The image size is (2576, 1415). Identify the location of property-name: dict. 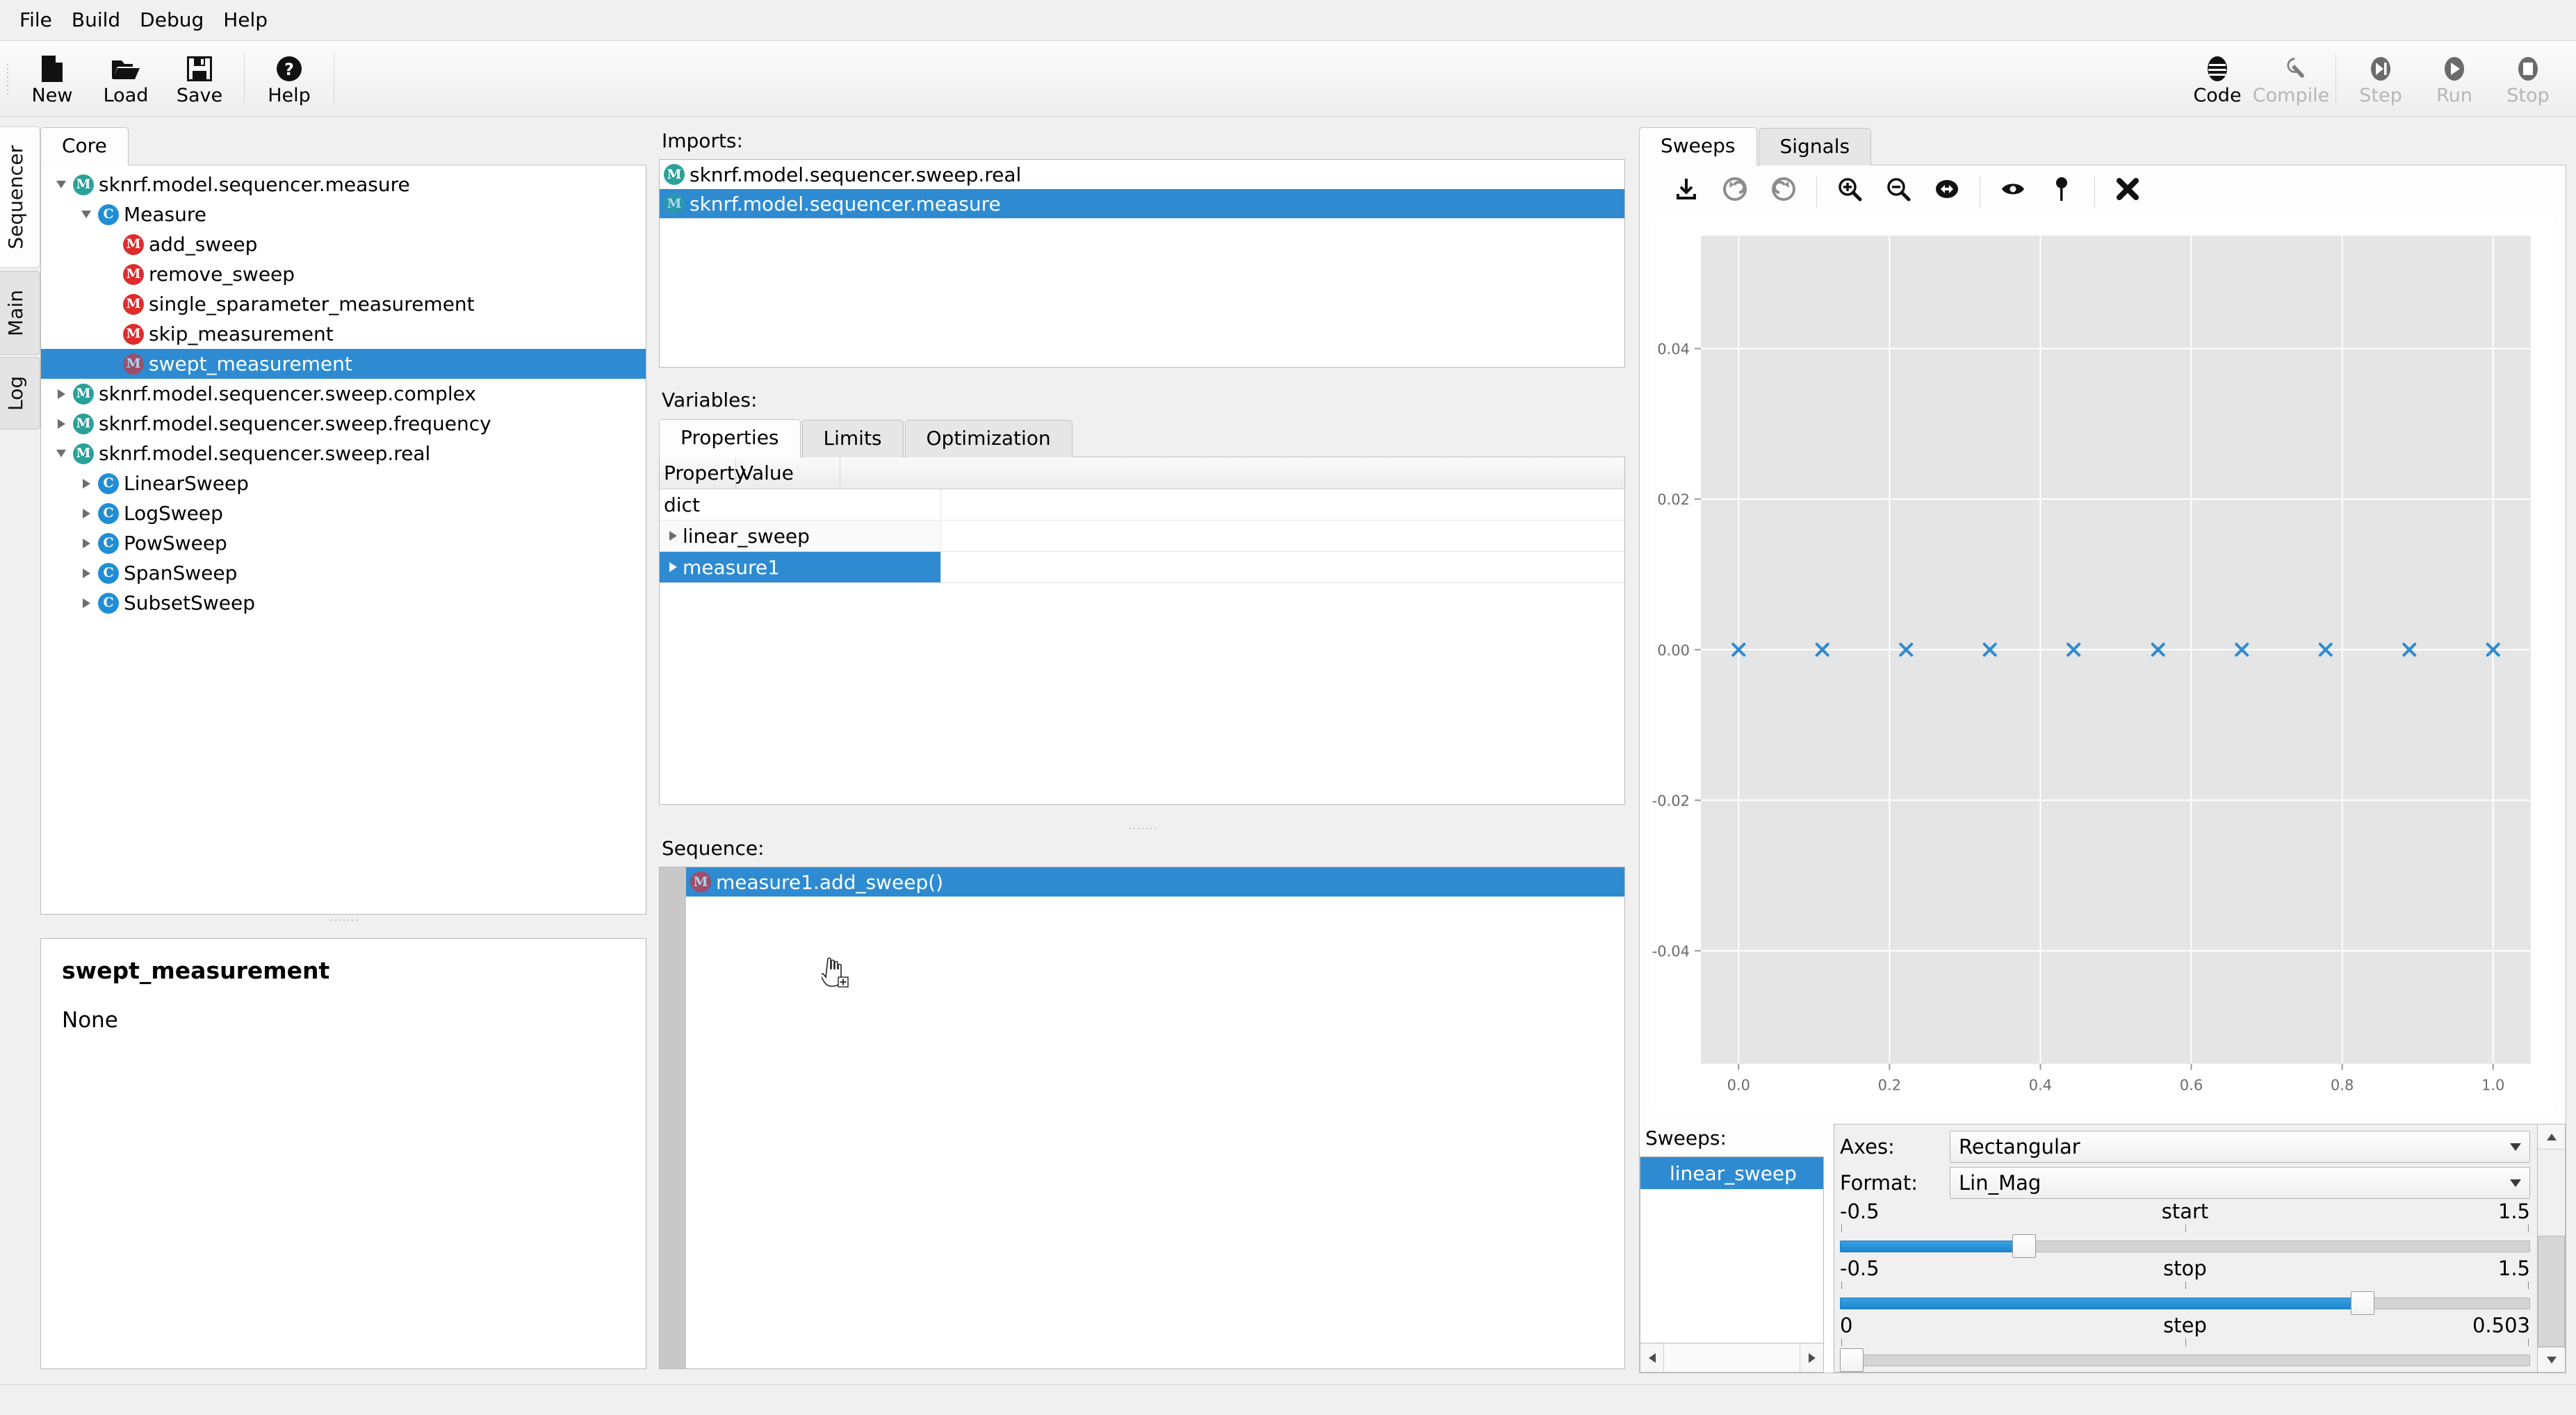
(682, 504).